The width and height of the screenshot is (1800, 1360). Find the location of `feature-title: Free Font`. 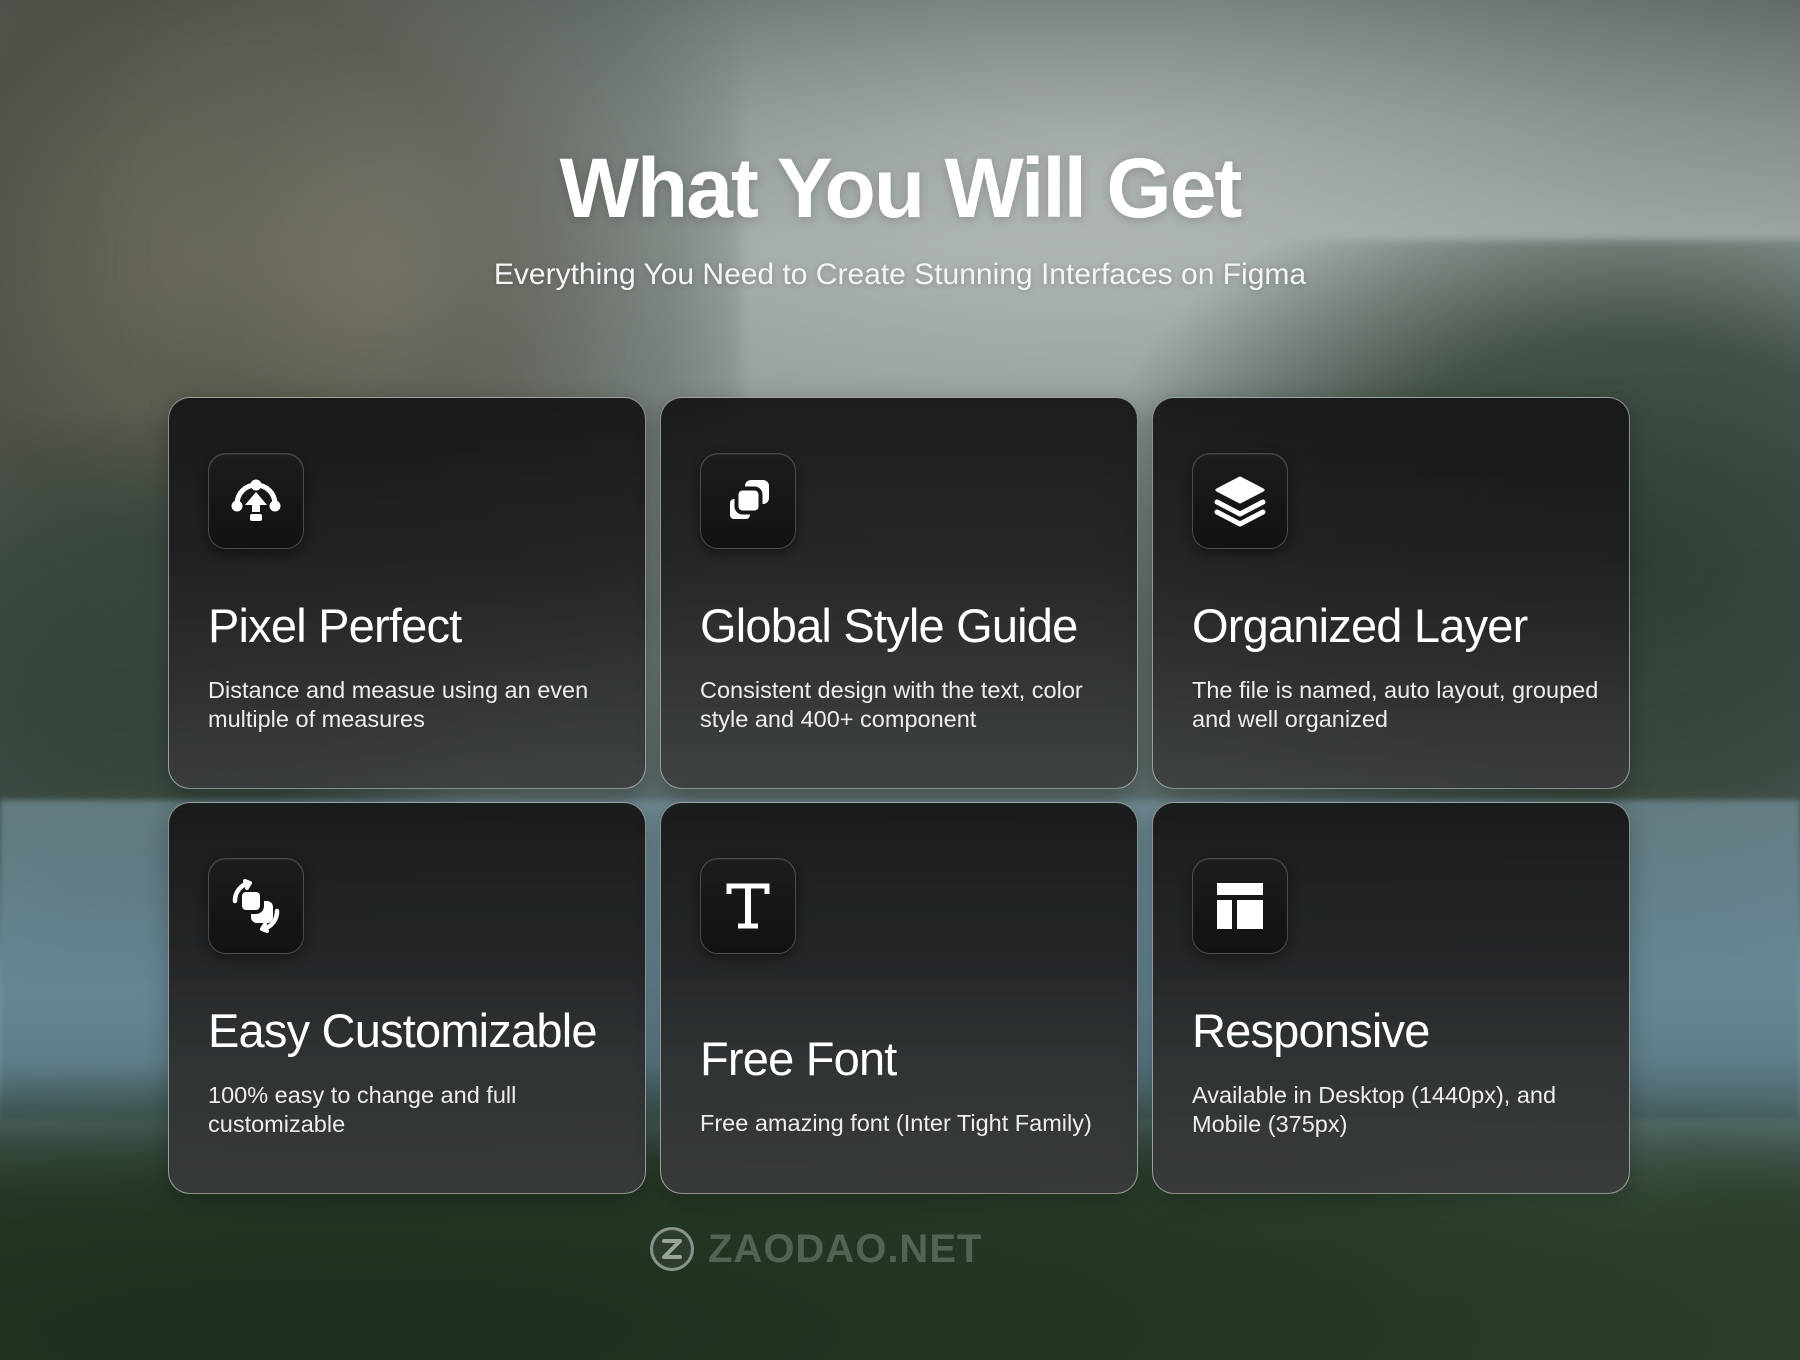

feature-title: Free Font is located at coordinates (798, 1058).